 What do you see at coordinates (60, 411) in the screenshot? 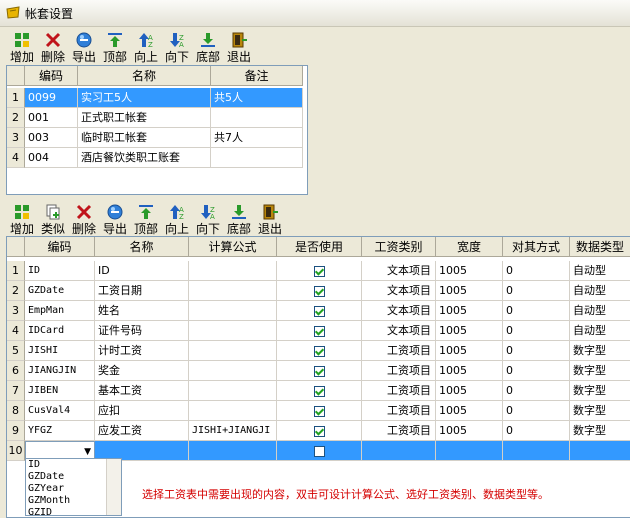
I see `code-cell: CusVal4` at bounding box center [60, 411].